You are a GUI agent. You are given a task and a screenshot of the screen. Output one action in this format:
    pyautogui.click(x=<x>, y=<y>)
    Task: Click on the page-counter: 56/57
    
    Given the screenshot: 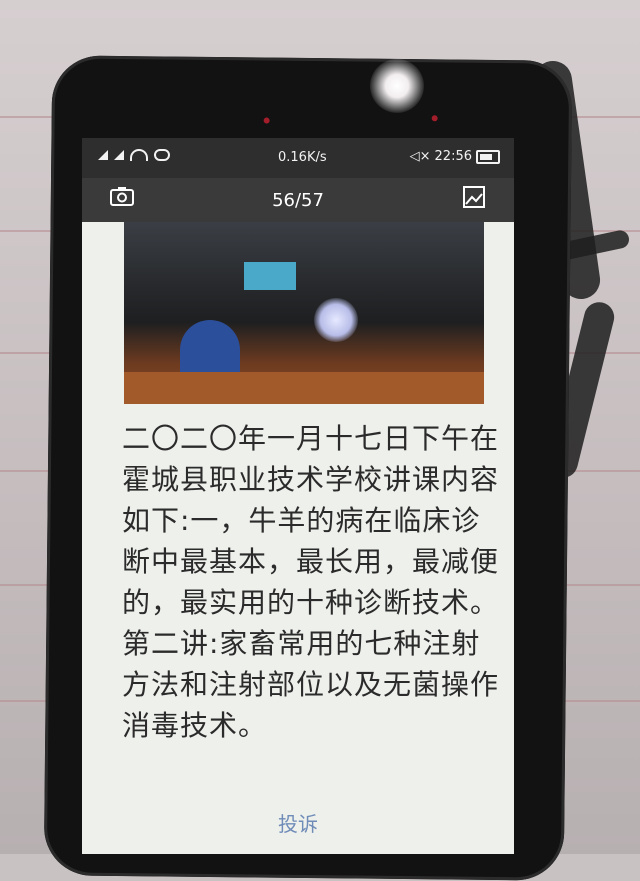 What is the action you would take?
    pyautogui.click(x=298, y=200)
    